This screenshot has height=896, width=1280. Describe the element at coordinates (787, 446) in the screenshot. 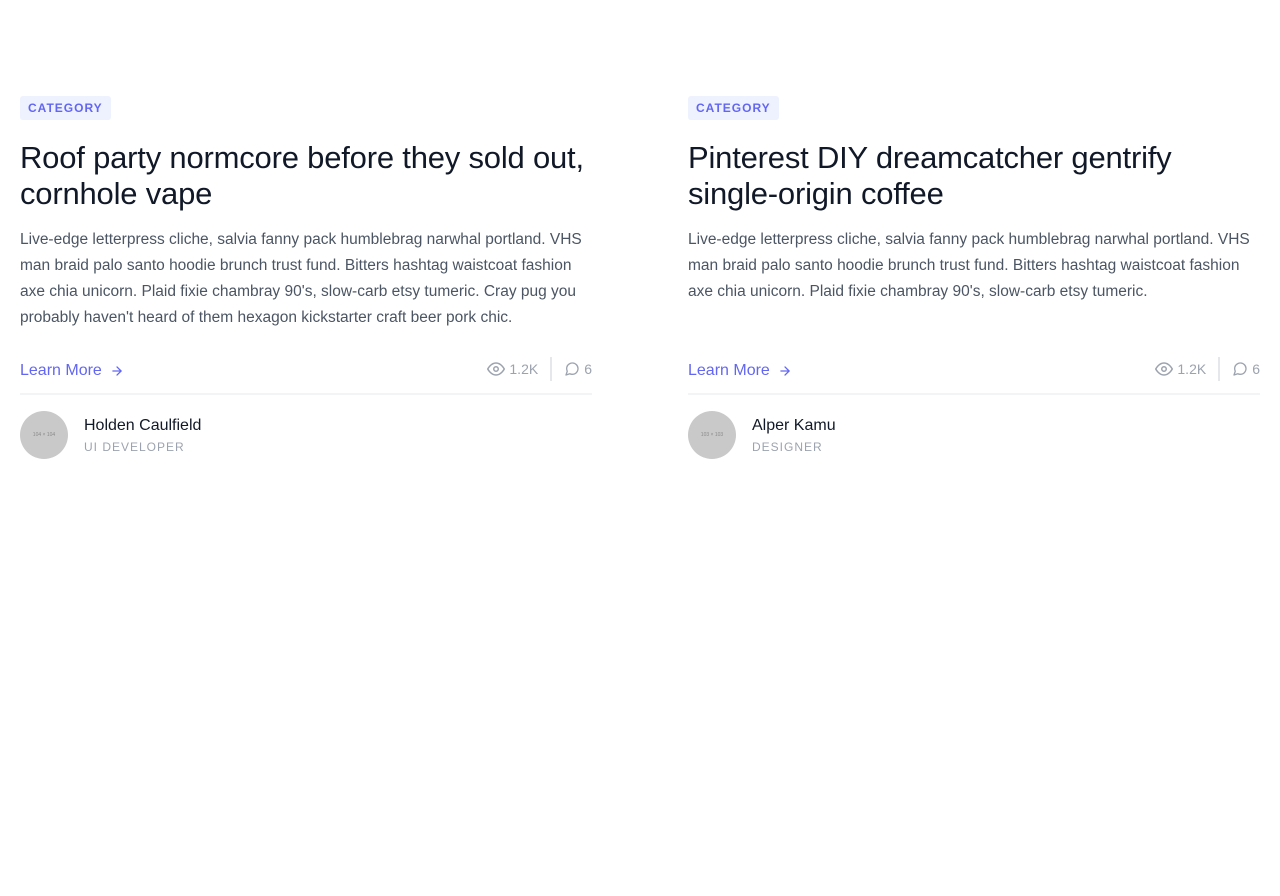

I see `author-role: DESIGNER` at that location.